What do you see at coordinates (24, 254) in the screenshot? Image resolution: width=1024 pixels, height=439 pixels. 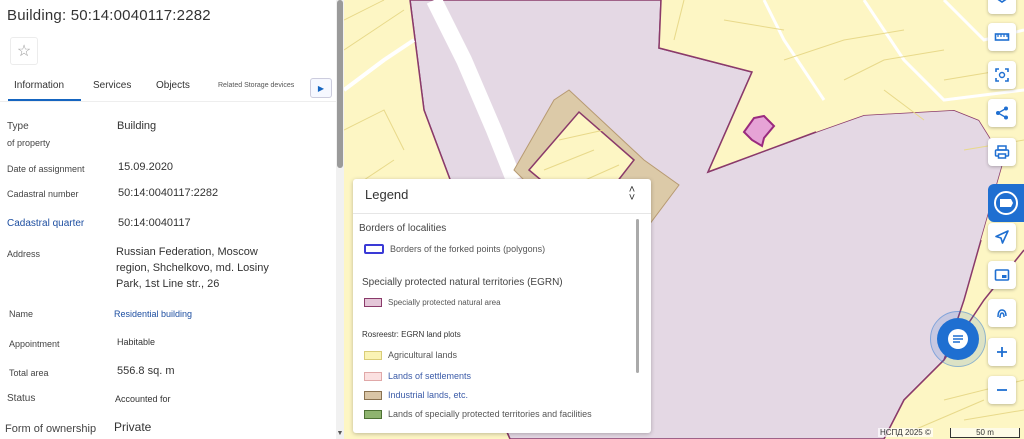 I see `address-label: Address` at bounding box center [24, 254].